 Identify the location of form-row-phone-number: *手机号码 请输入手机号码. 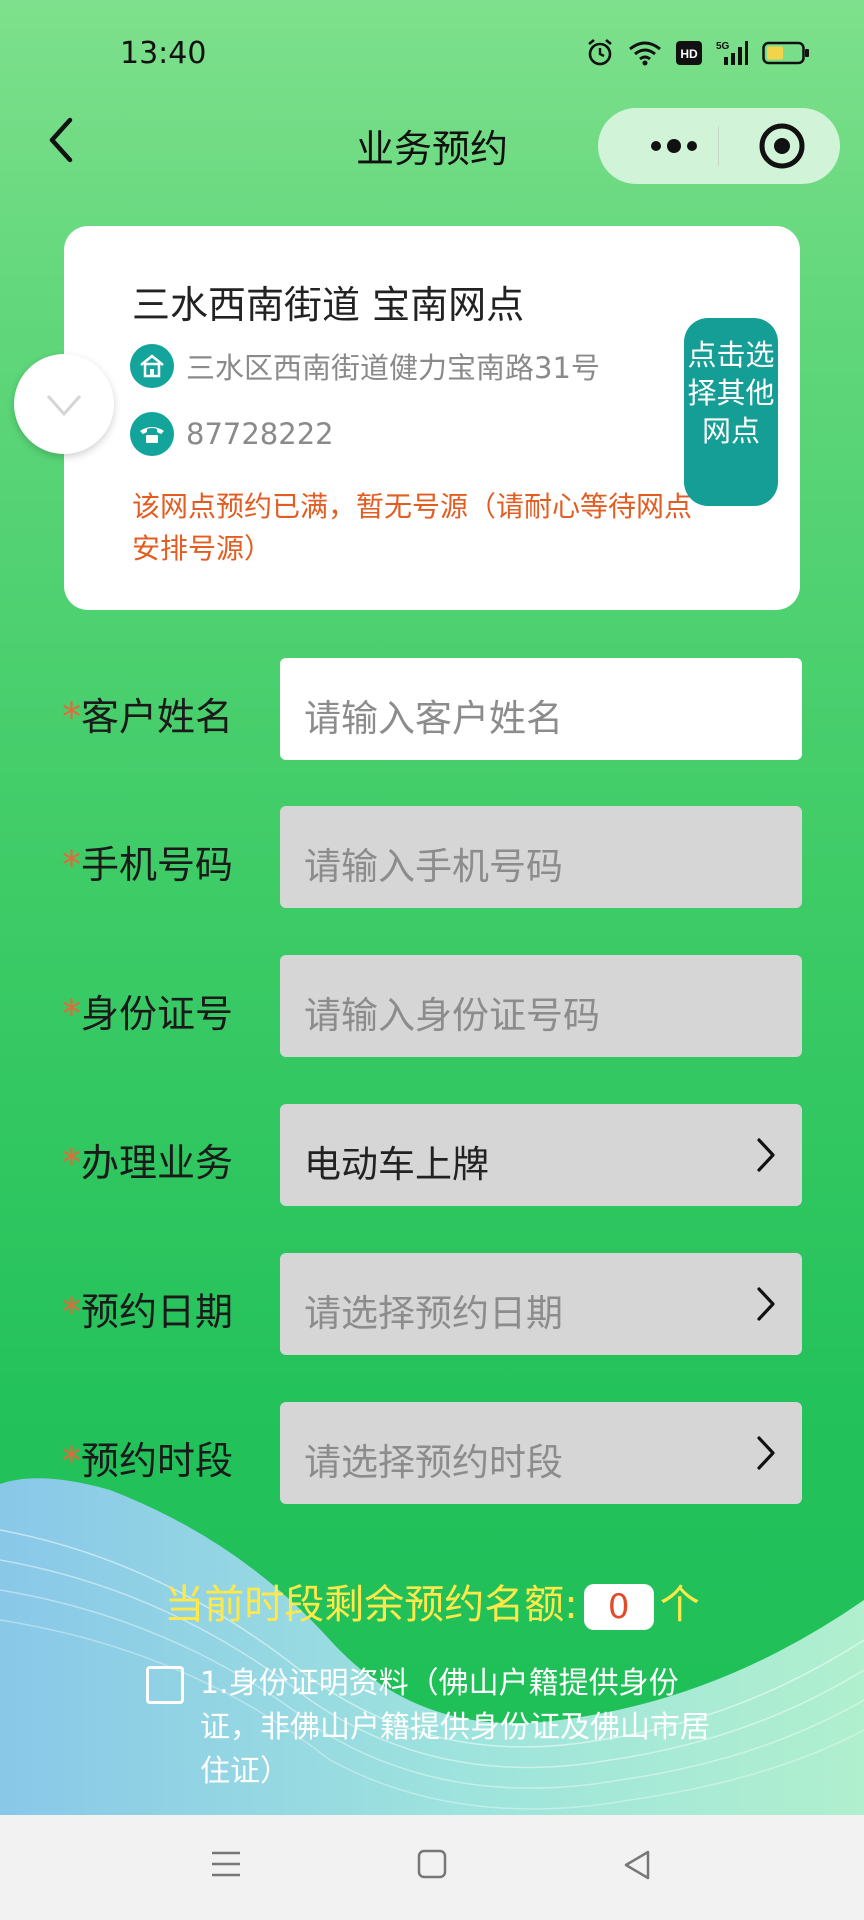
(432, 857).